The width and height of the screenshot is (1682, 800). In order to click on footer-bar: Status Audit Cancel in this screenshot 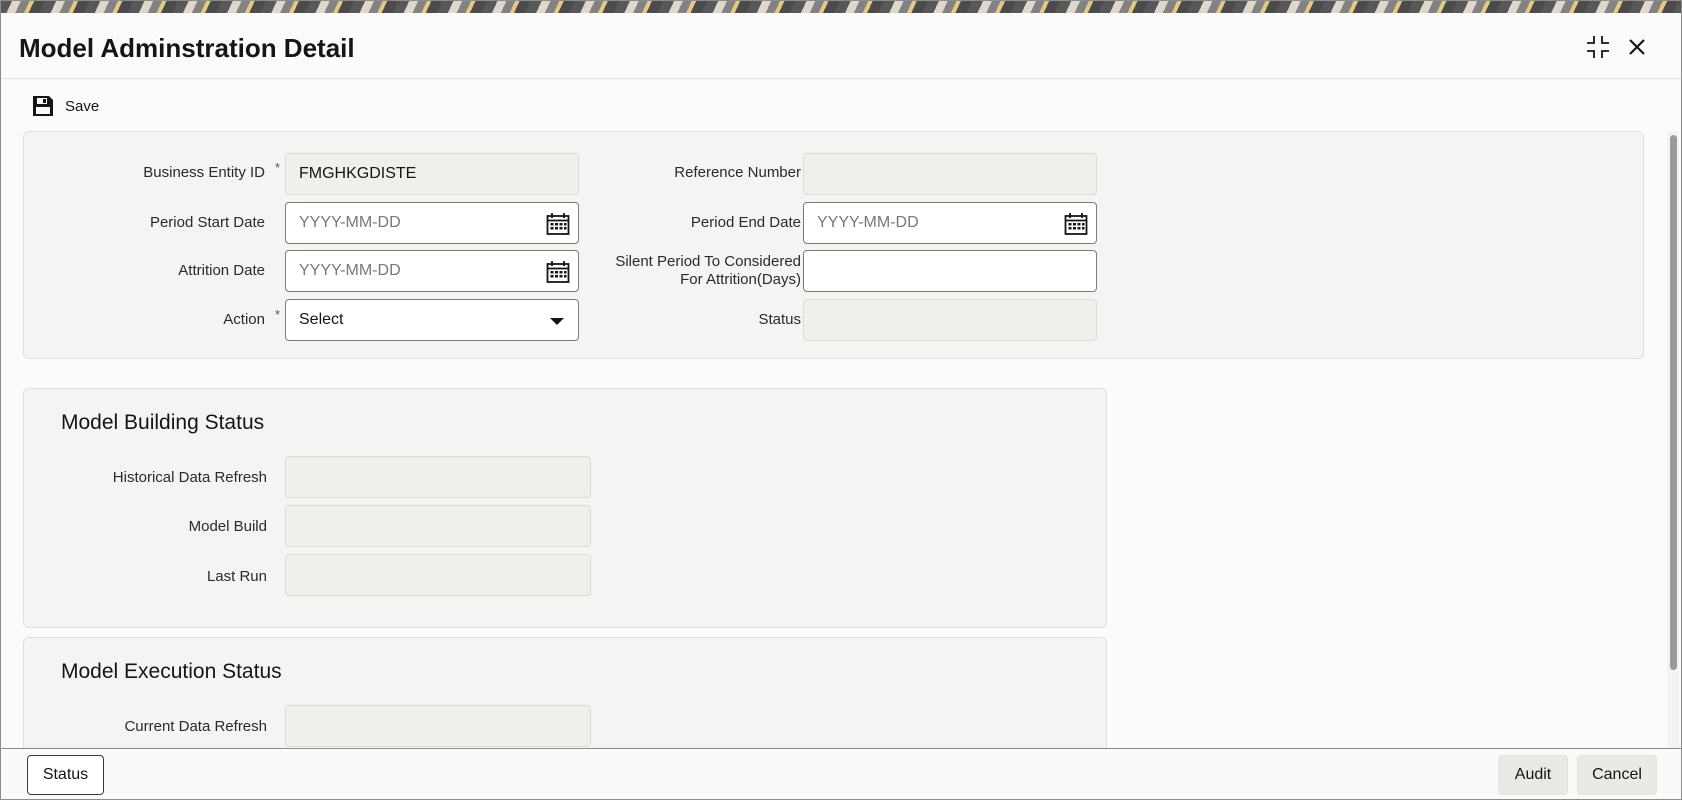, I will do `click(841, 773)`.